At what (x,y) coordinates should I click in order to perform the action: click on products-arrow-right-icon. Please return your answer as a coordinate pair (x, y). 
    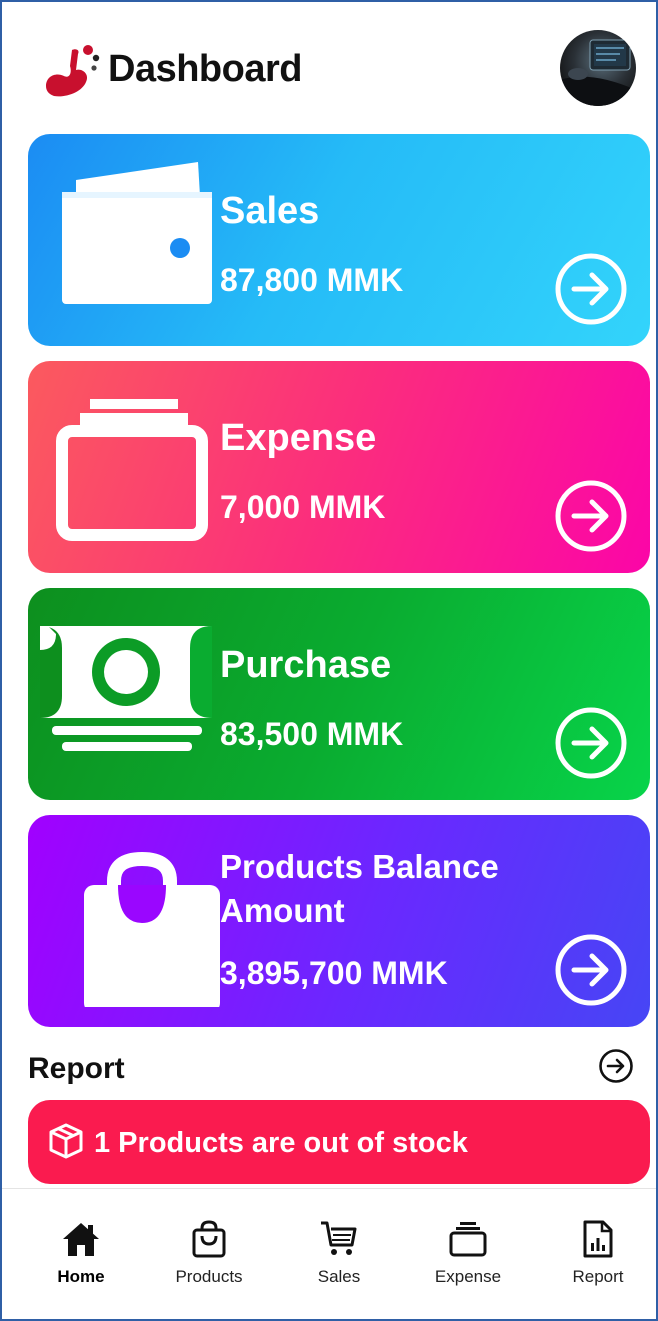
    Looking at the image, I should click on (591, 970).